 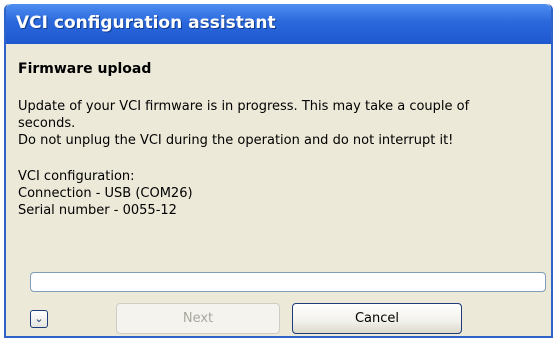 What do you see at coordinates (97, 210) in the screenshot?
I see `serial-number-info: Serial number - 0055-12` at bounding box center [97, 210].